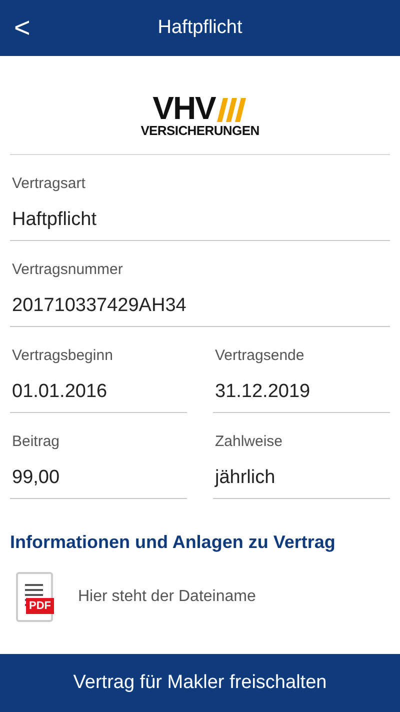 The height and width of the screenshot is (712, 400). Describe the element at coordinates (249, 442) in the screenshot. I see `field-label: Zahlweise` at that location.